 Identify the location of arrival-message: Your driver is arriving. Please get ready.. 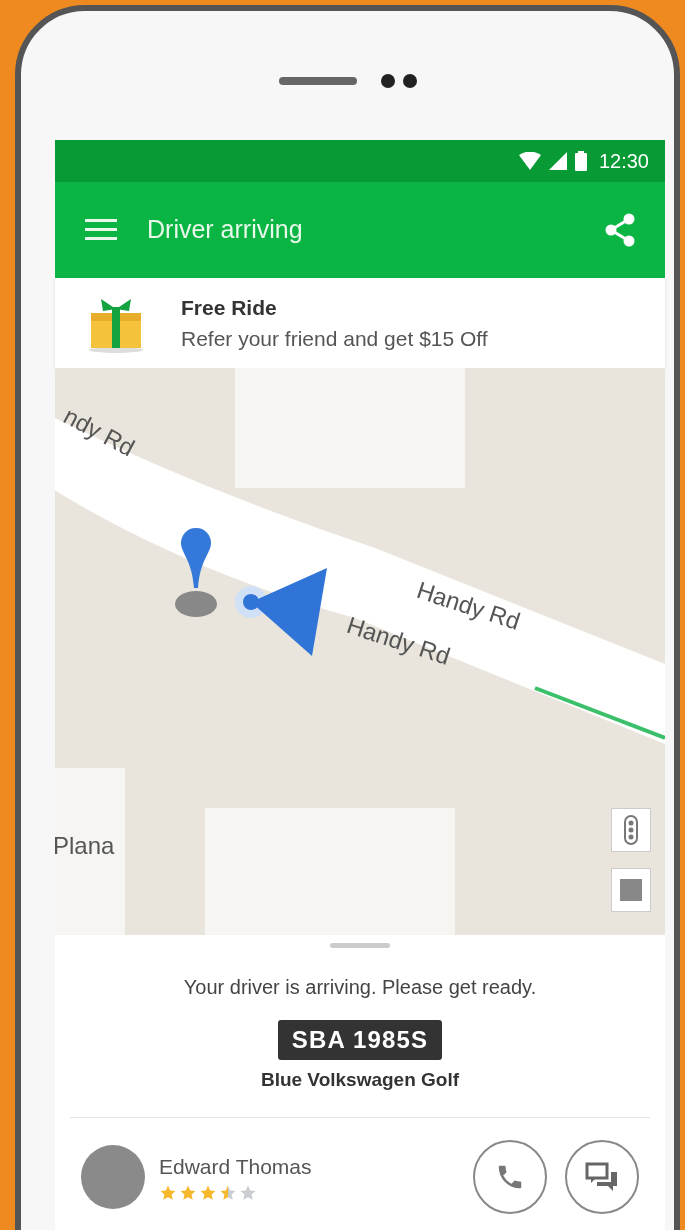
(360, 987).